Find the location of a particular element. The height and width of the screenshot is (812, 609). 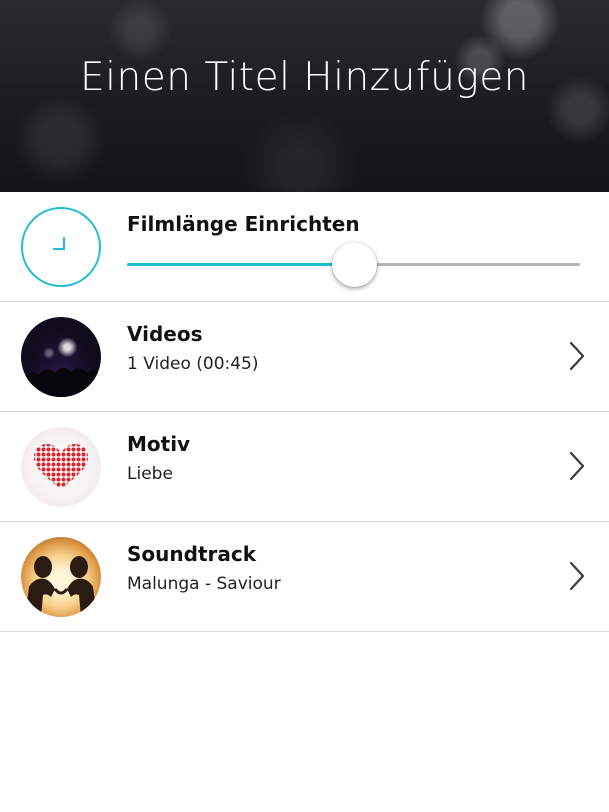

slider-knob is located at coordinates (354, 264).